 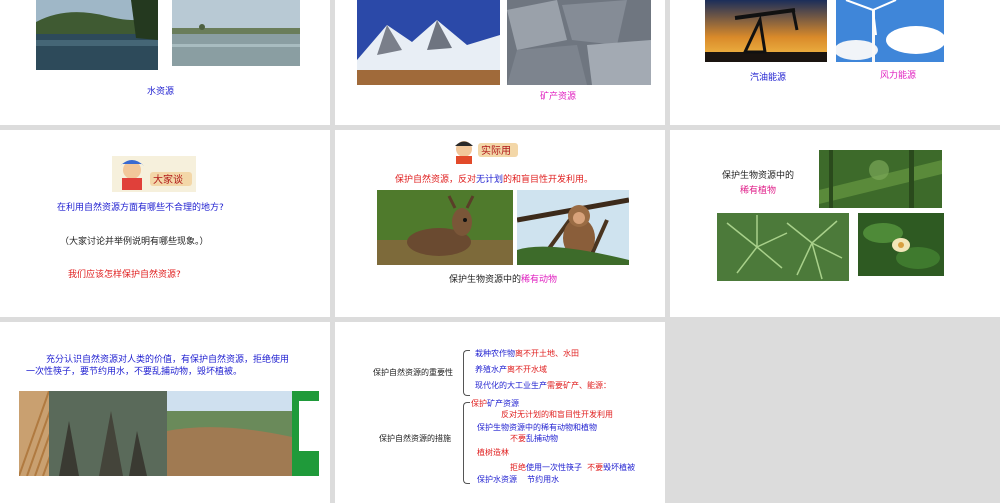 What do you see at coordinates (466, 443) in the screenshot?
I see `brace-measures` at bounding box center [466, 443].